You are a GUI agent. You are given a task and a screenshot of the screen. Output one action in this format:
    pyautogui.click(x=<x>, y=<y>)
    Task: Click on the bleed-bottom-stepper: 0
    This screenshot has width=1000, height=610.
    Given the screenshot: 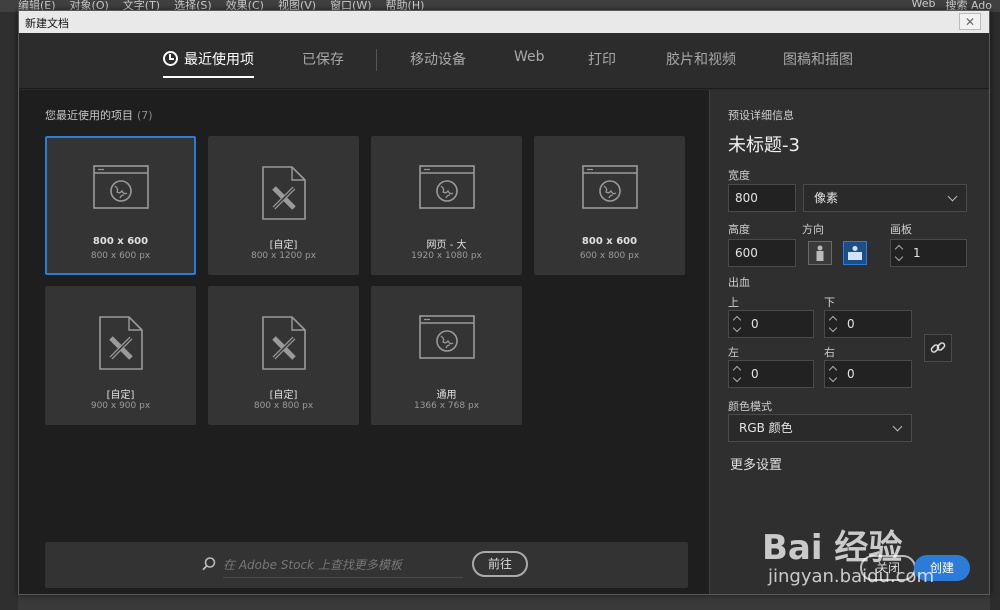 What is the action you would take?
    pyautogui.click(x=868, y=324)
    